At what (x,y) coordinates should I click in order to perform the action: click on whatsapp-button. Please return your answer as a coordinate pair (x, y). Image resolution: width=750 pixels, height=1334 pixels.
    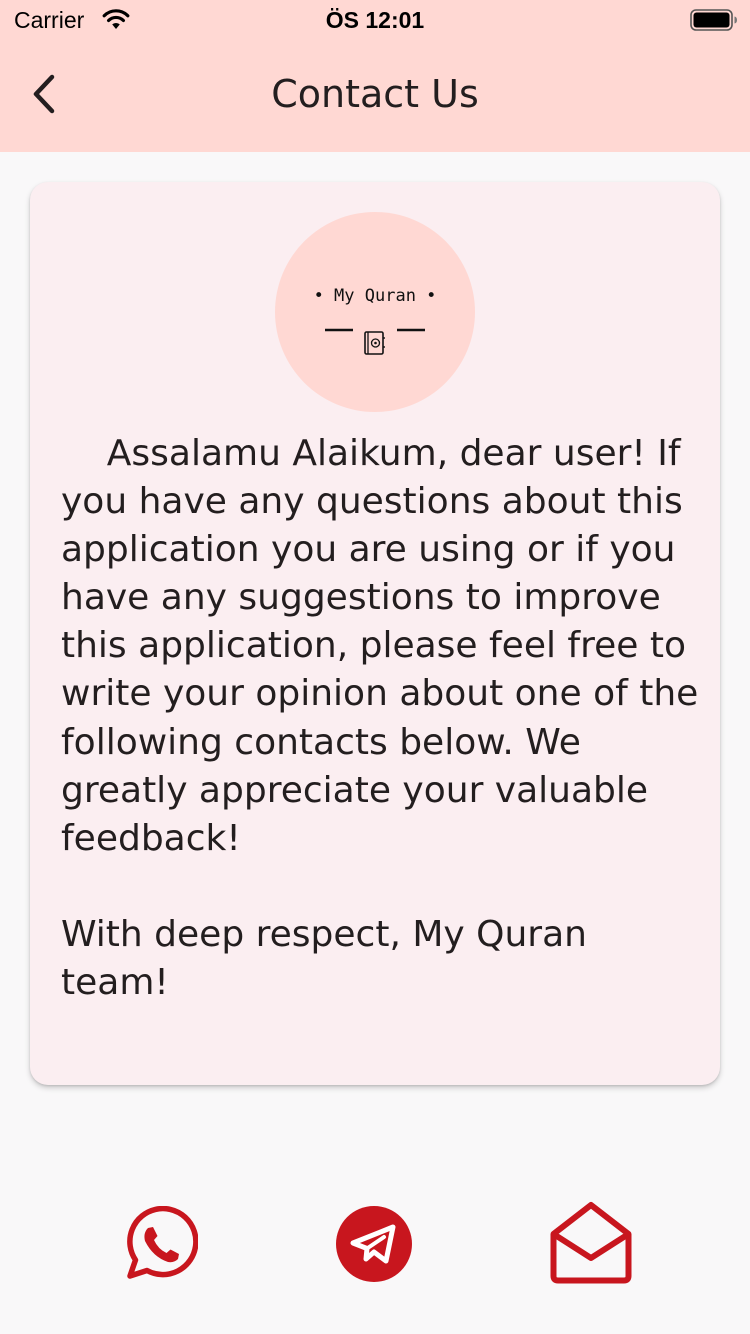
    Looking at the image, I should click on (160, 1244).